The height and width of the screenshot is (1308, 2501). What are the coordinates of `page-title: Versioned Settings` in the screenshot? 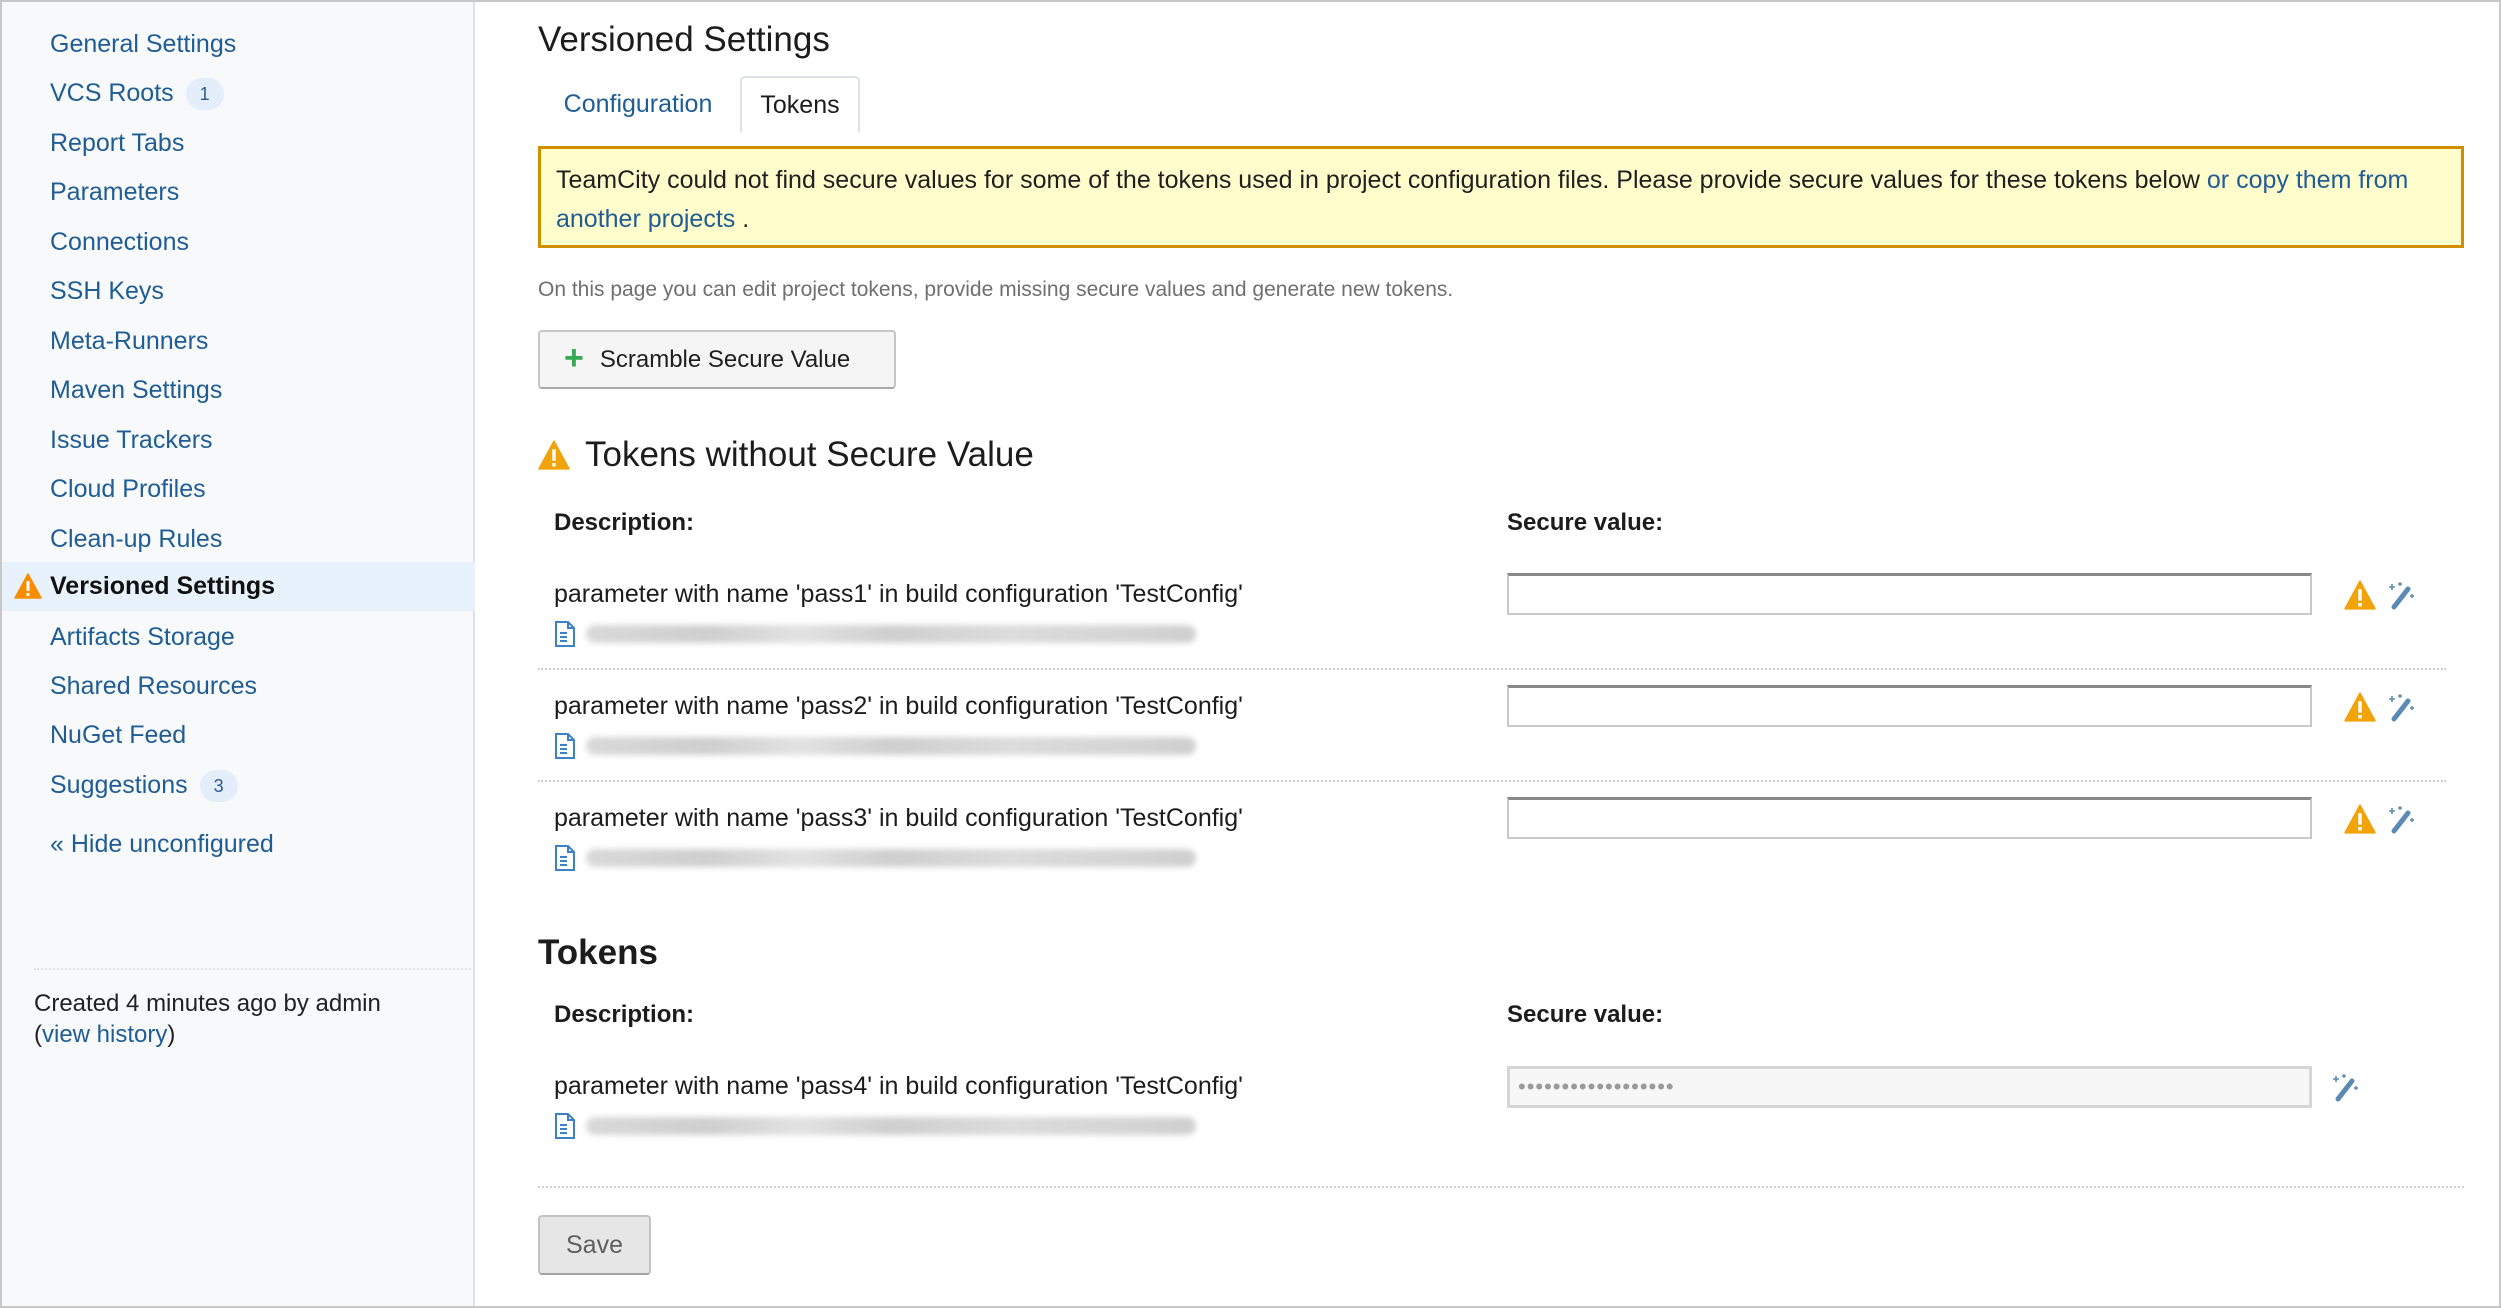 It's located at (684, 39).